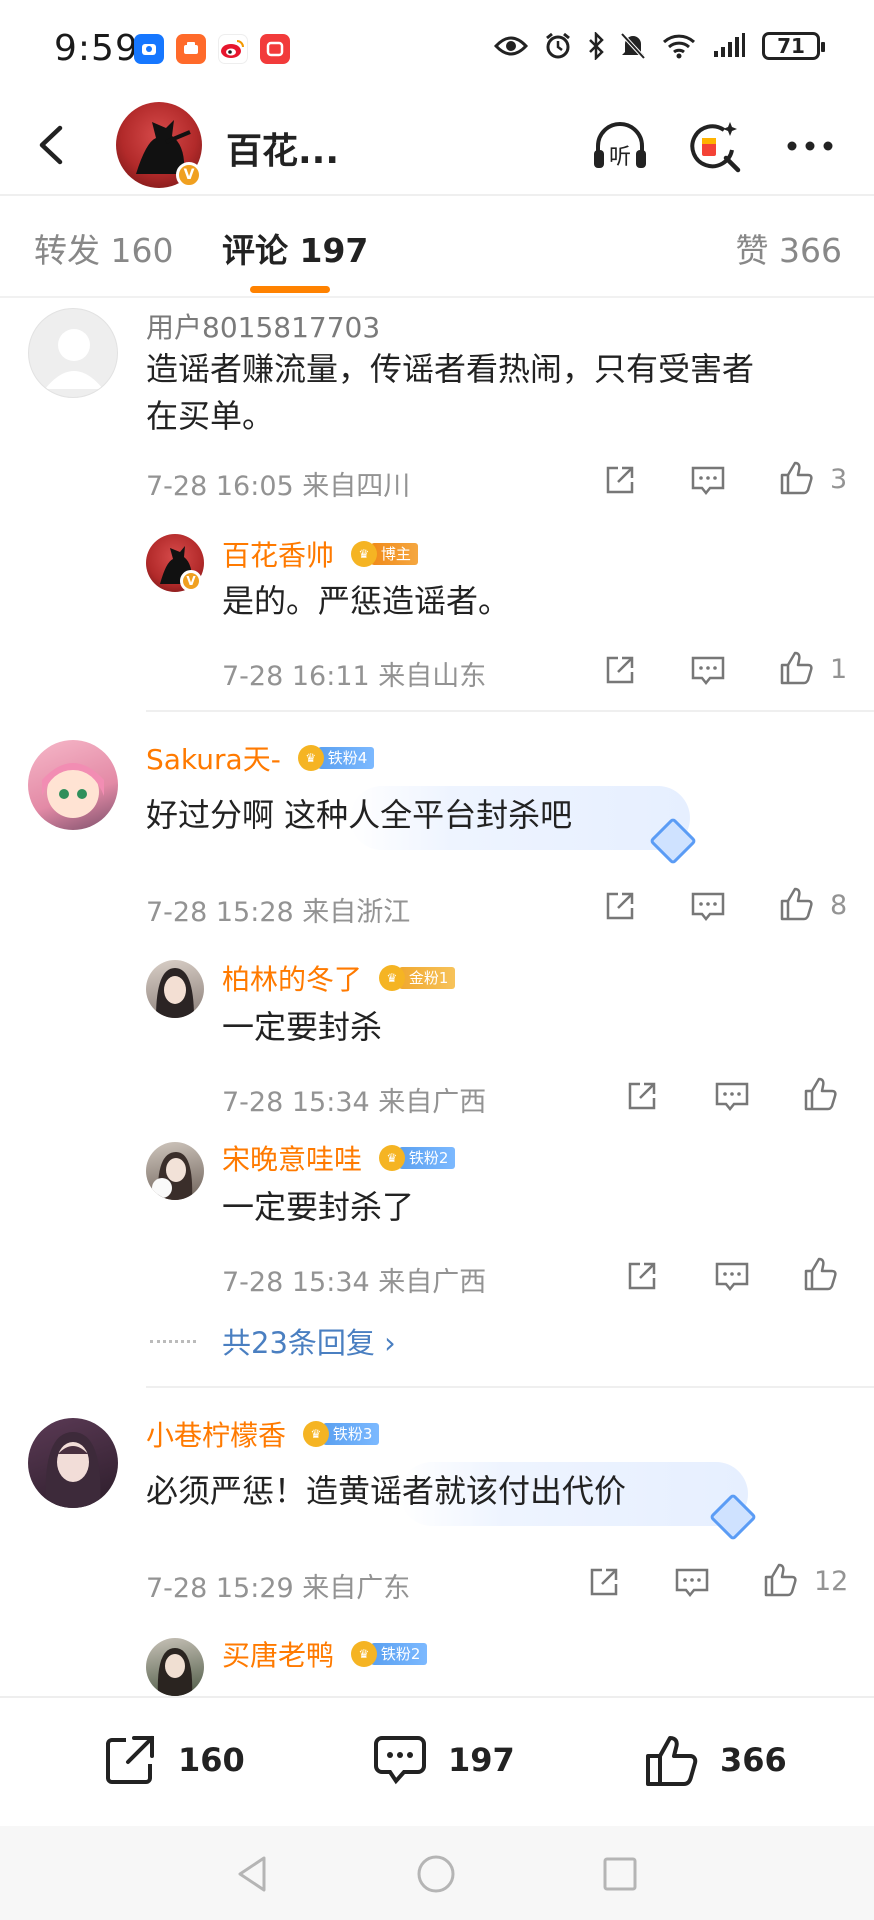 The width and height of the screenshot is (874, 1920). I want to click on comment-username: 小巷柠檬香 ♛ 铁粉3, so click(263, 1434).